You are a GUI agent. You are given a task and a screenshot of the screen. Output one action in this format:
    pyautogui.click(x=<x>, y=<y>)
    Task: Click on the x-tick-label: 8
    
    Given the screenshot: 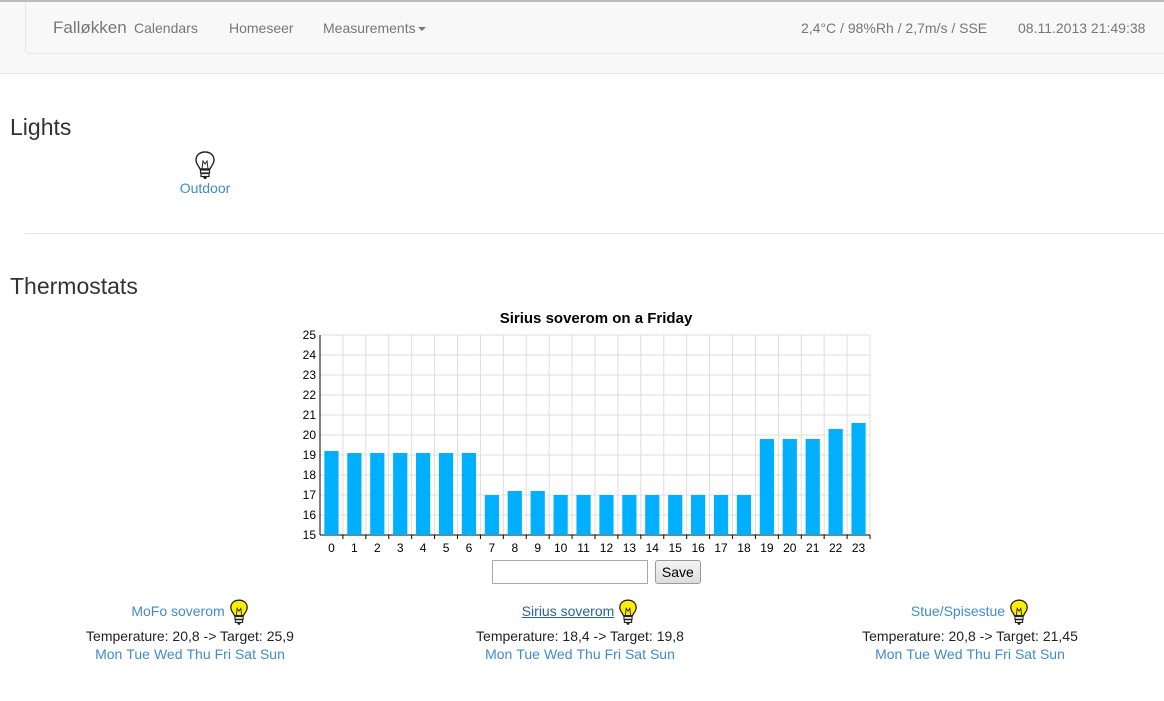 What is the action you would take?
    pyautogui.click(x=514, y=548)
    